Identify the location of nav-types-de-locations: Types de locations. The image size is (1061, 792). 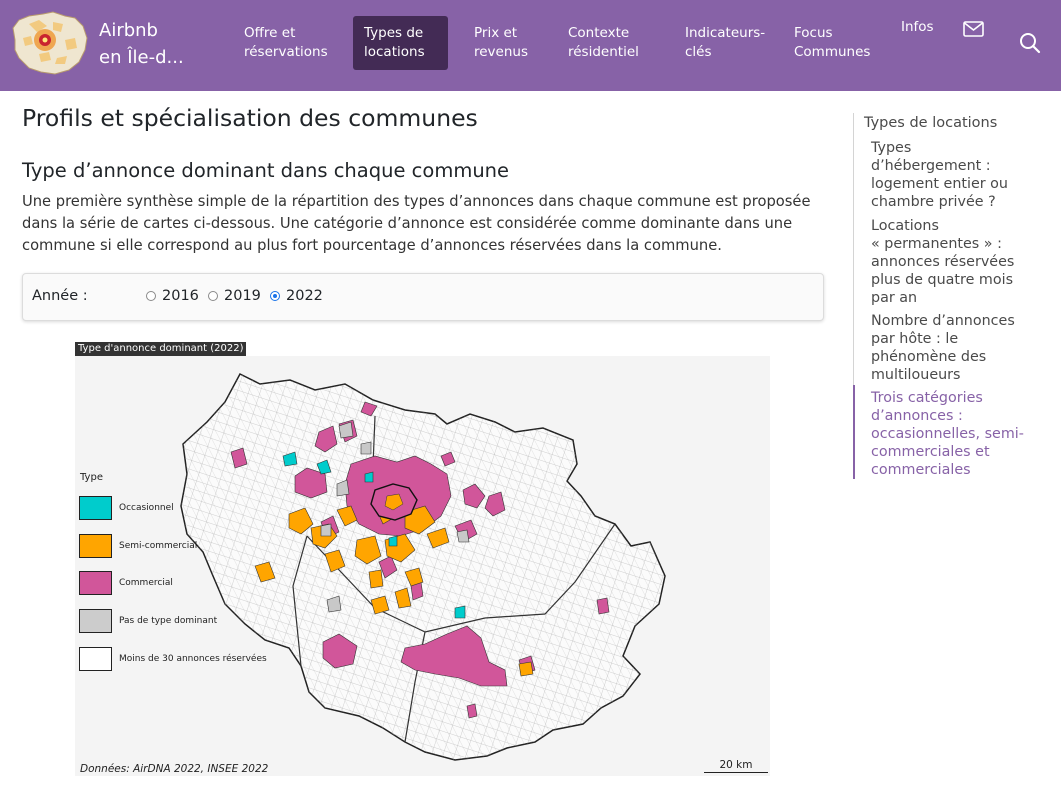
(400, 43).